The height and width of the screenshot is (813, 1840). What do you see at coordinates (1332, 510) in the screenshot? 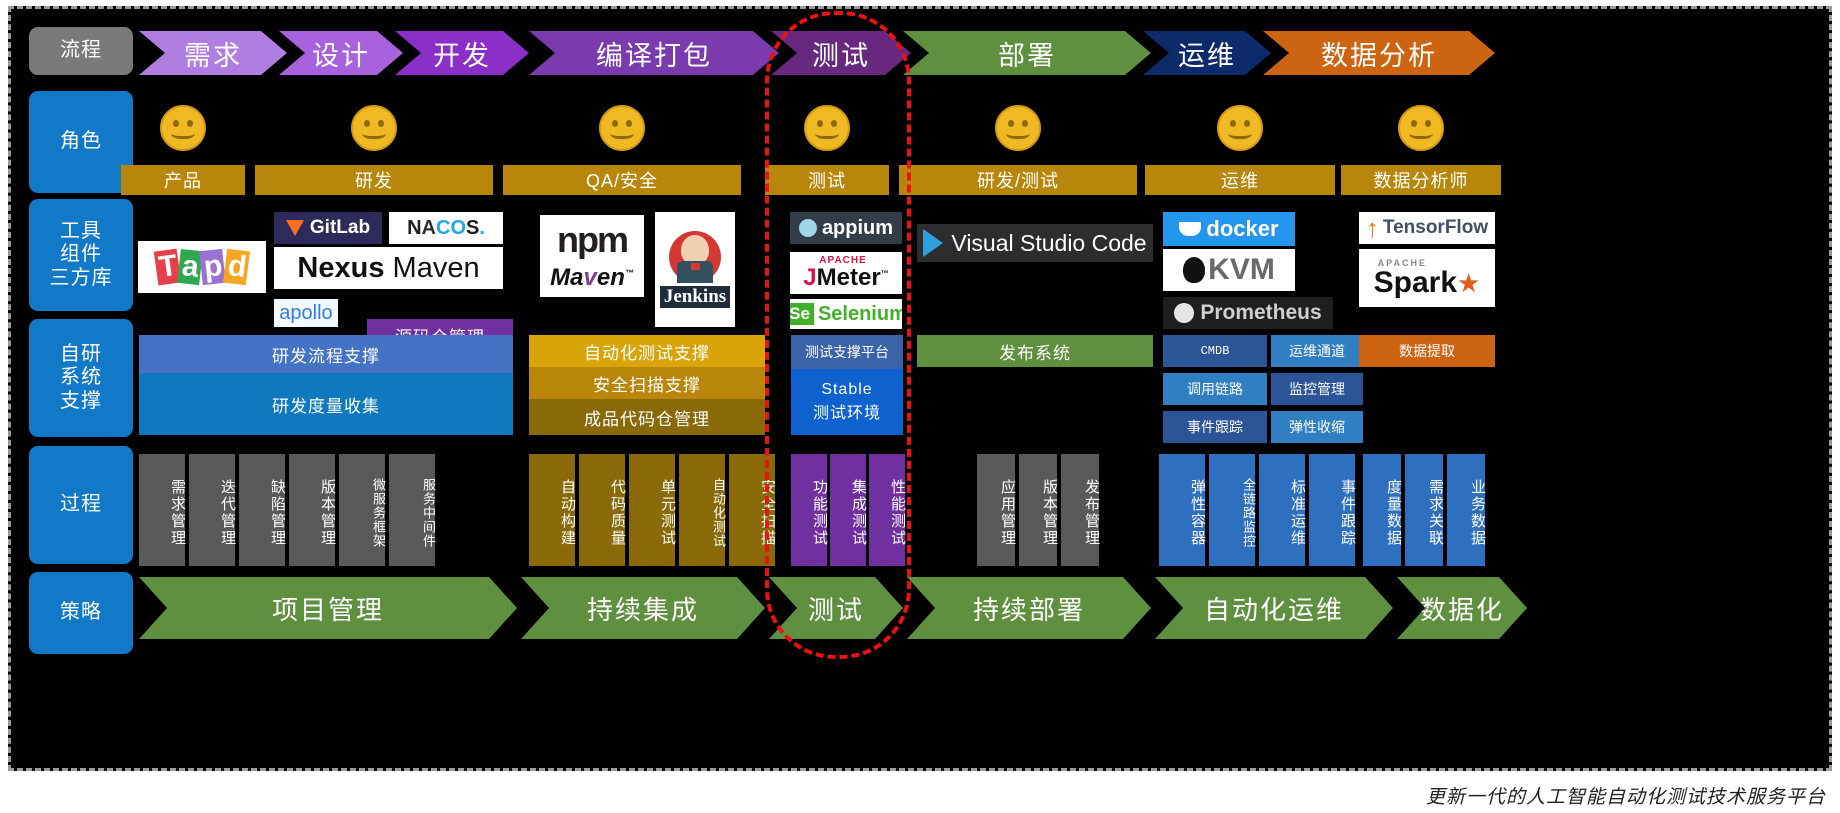
I see `procedure-chip-ops-4: 事件跟踪` at bounding box center [1332, 510].